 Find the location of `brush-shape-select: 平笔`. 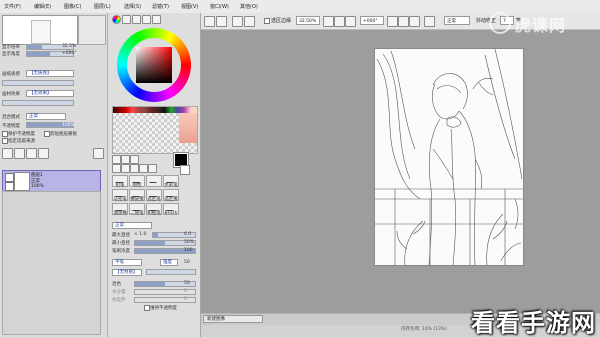

brush-shape-select: 平笔 is located at coordinates (127, 262).